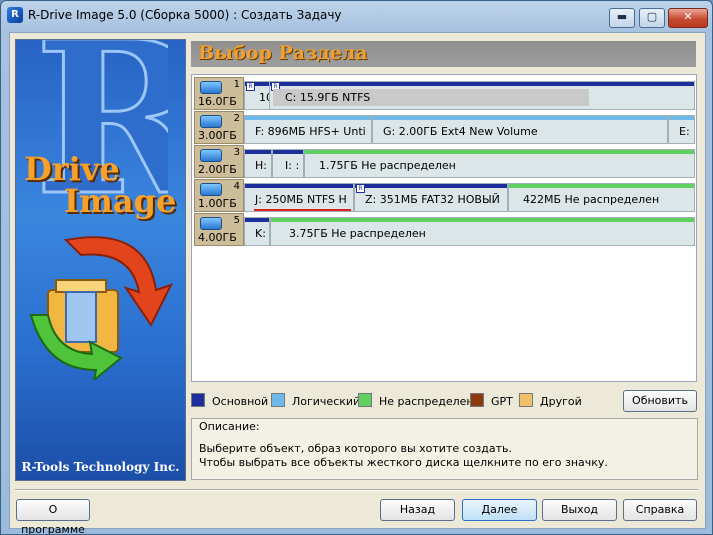  What do you see at coordinates (416, 400) in the screenshot?
I see `legend-unallocated: Не распределен` at bounding box center [416, 400].